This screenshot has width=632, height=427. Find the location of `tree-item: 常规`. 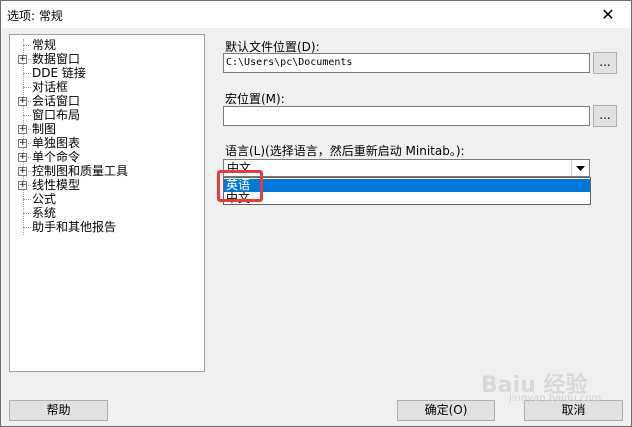

tree-item: 常规 is located at coordinates (105, 45).